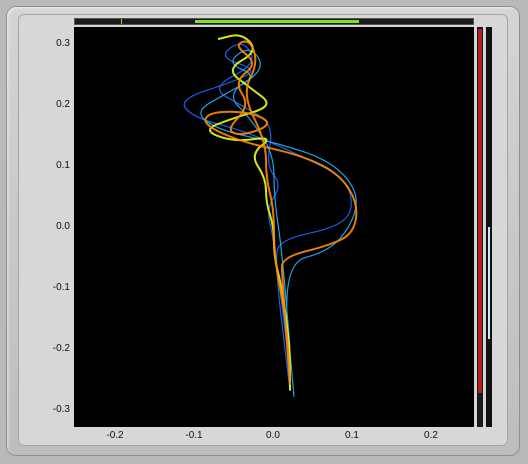 The height and width of the screenshot is (464, 528). Describe the element at coordinates (61, 409) in the screenshot. I see `y-tick-label: -0.3` at that location.